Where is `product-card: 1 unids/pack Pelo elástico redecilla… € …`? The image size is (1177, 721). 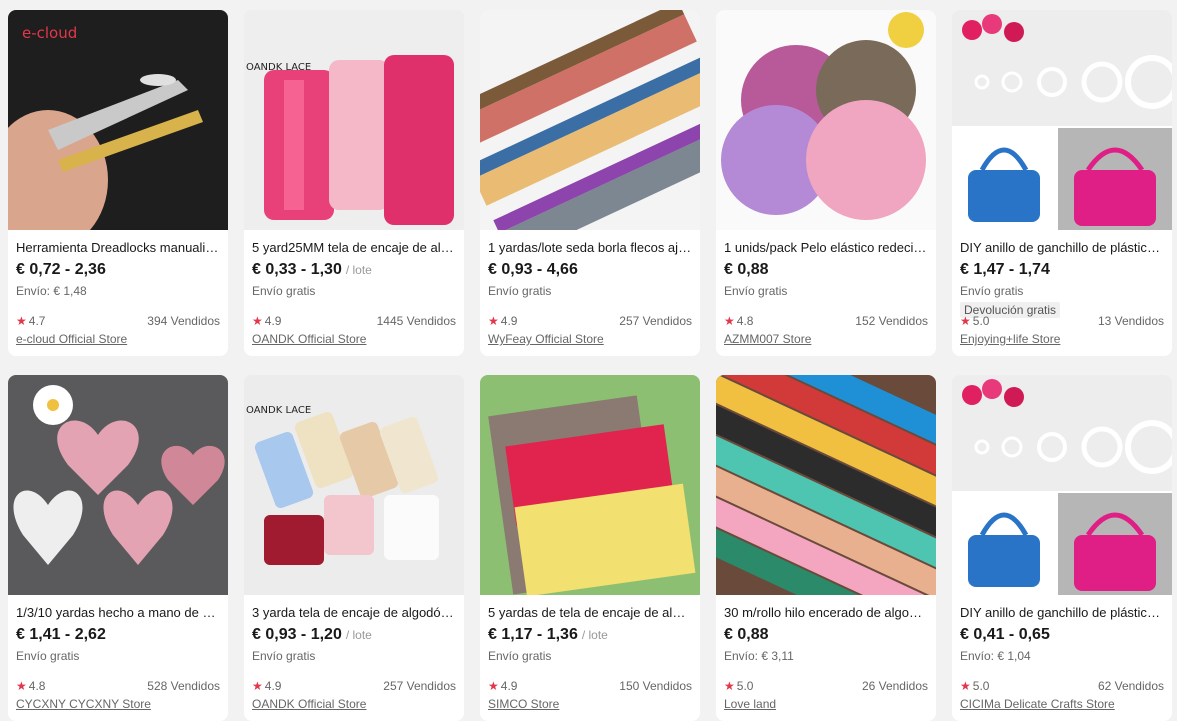
product-card: 1 unids/pack Pelo elástico redecilla… € … is located at coordinates (826, 183).